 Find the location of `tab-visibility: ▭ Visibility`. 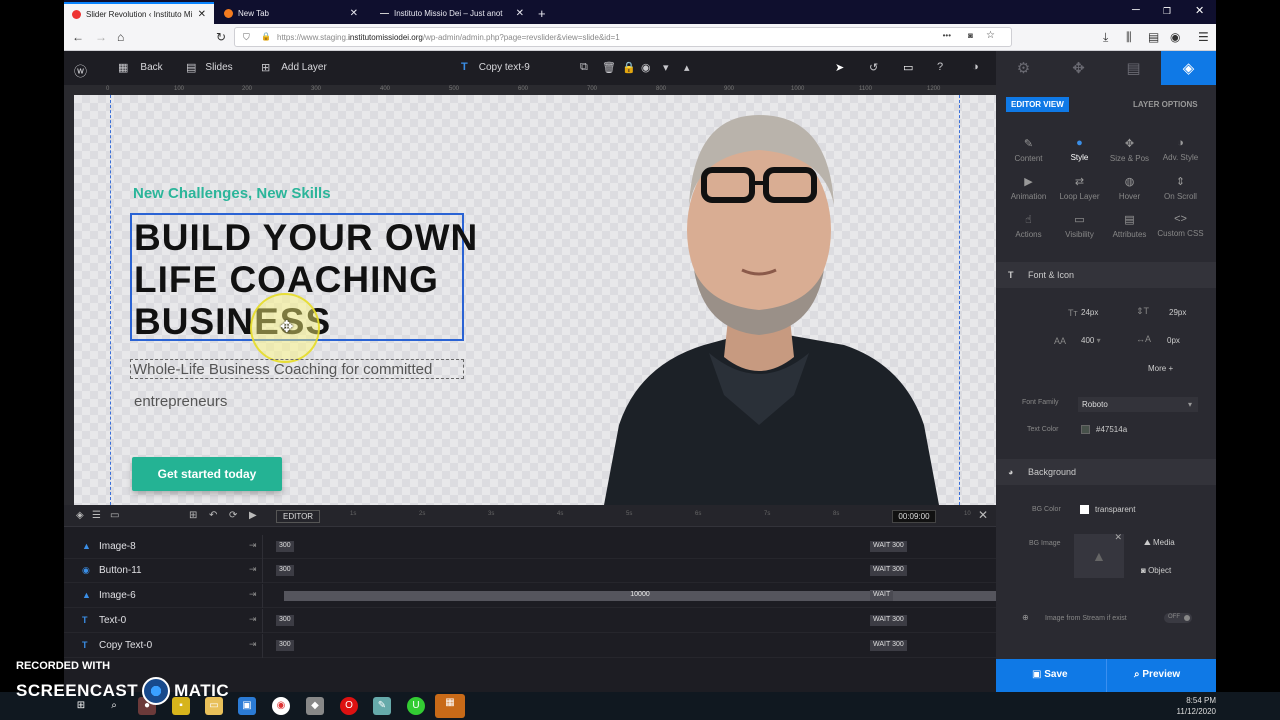

tab-visibility: ▭ Visibility is located at coordinates (1079, 226).